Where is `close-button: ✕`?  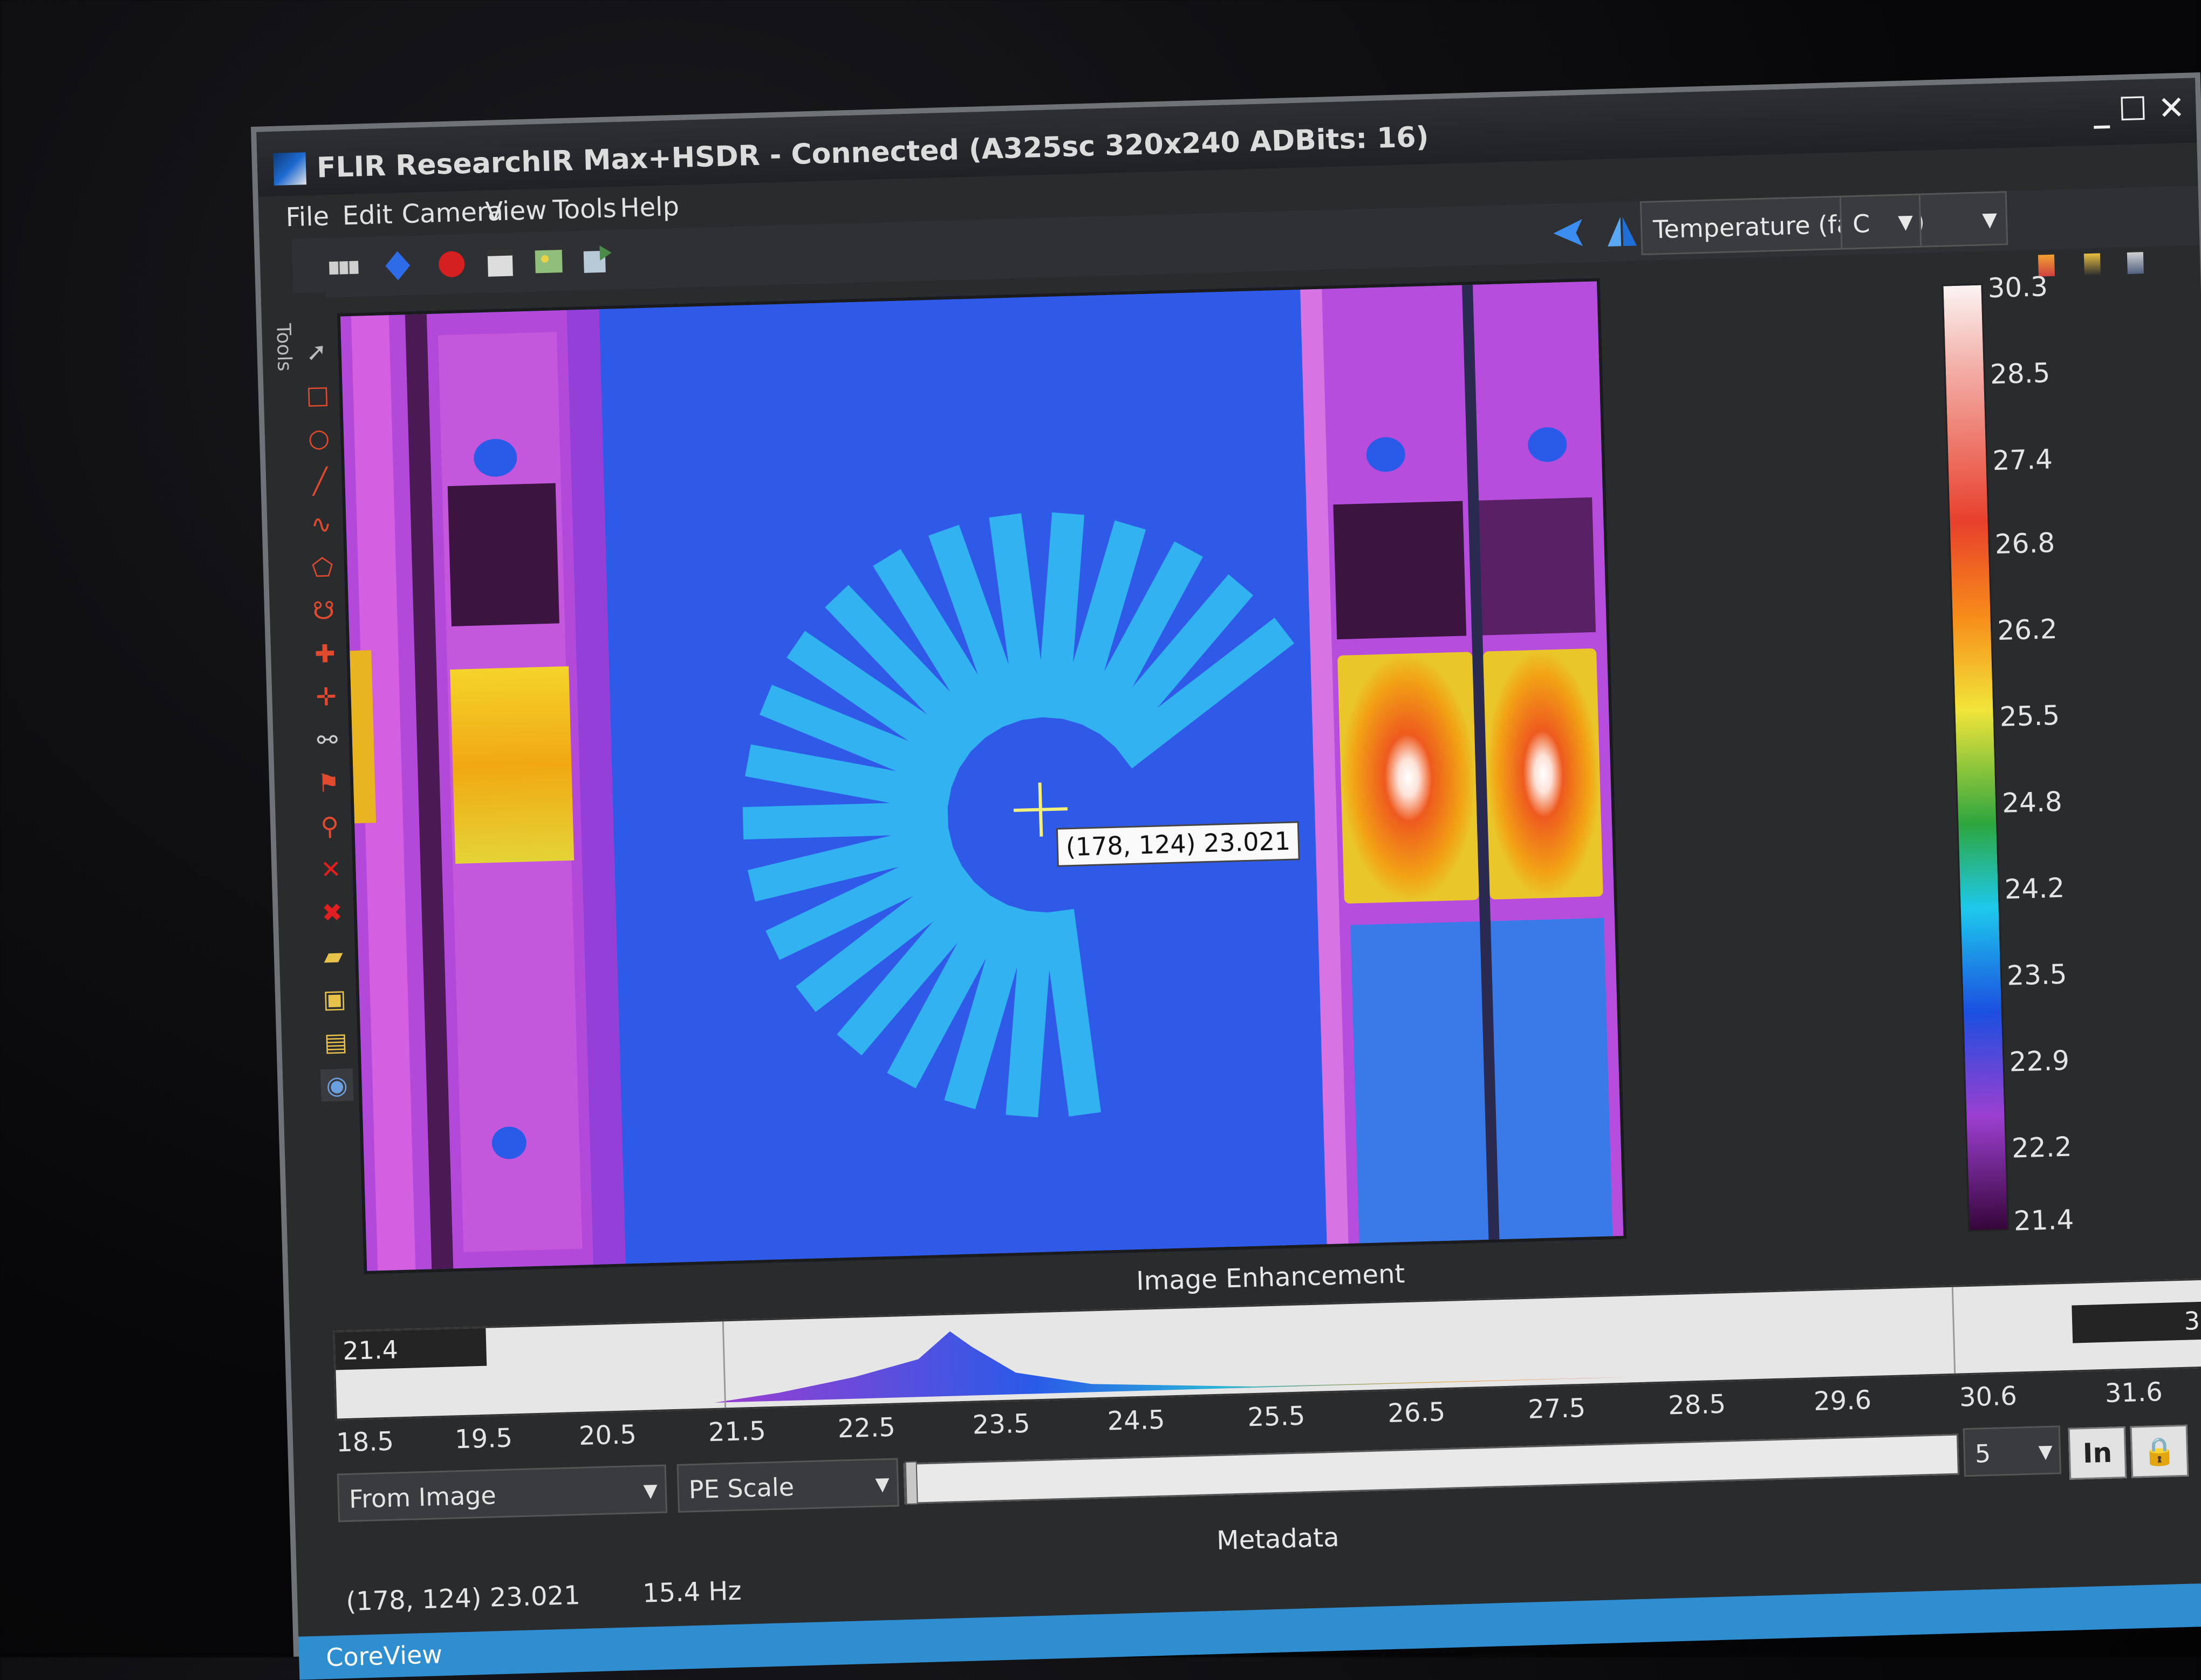 close-button: ✕ is located at coordinates (2171, 108).